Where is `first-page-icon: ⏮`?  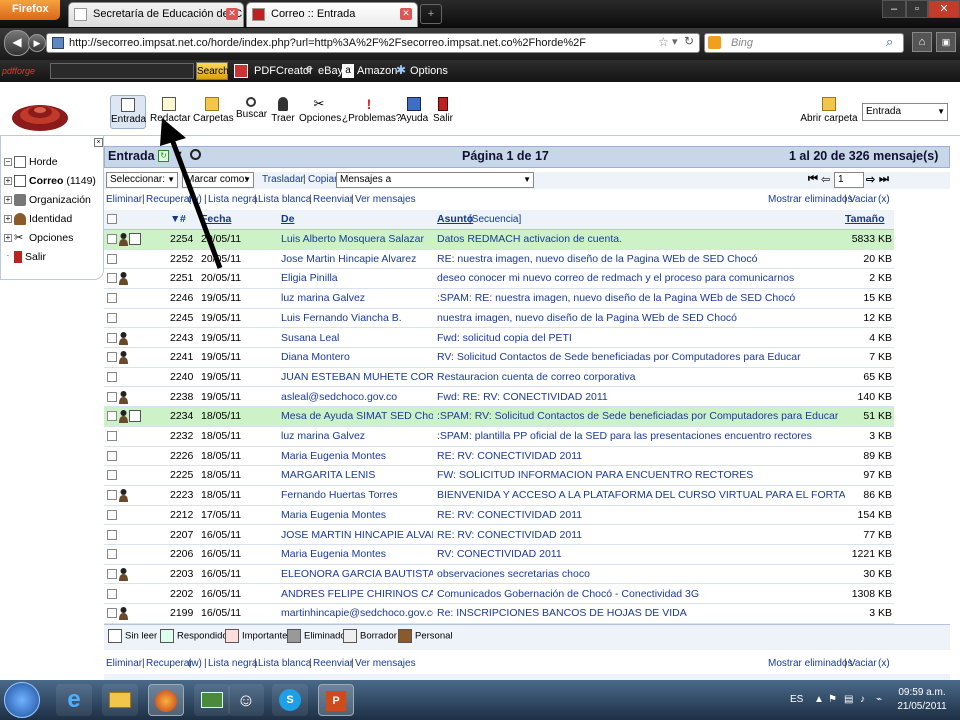
first-page-icon: ⏮ is located at coordinates (813, 179).